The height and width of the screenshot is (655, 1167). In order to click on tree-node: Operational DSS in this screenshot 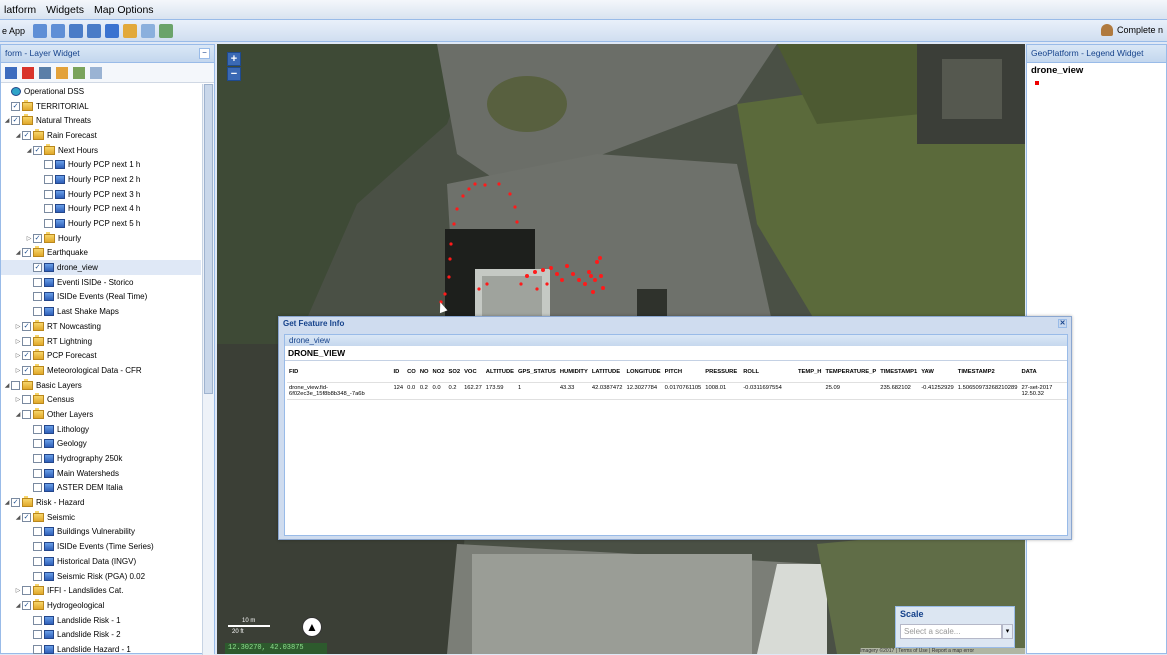, I will do `click(101, 91)`.